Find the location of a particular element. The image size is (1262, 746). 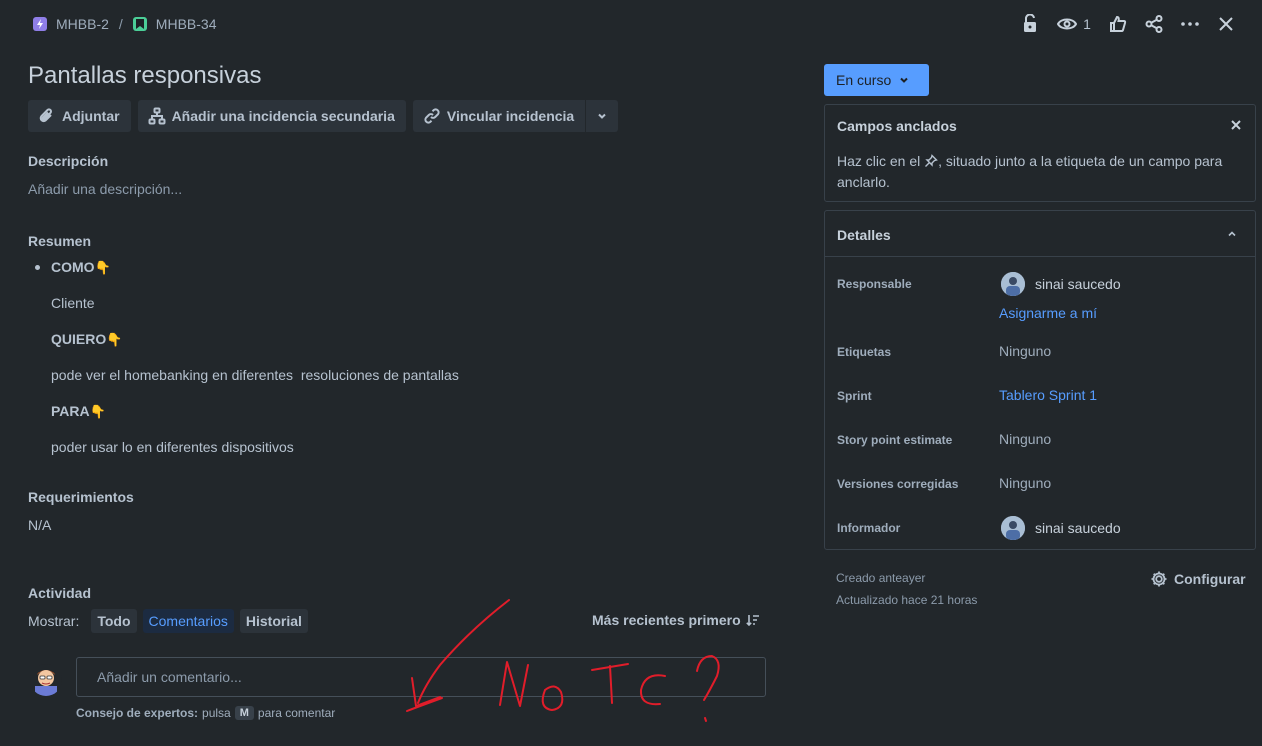

bookmark-icon is located at coordinates (139, 24).